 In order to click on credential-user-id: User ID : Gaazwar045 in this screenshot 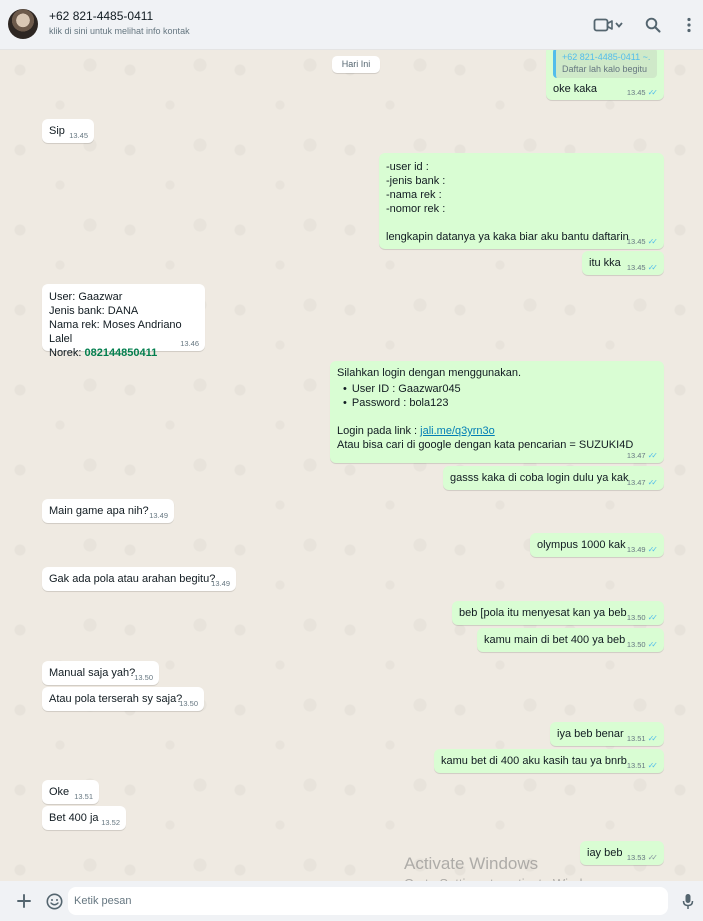, I will do `click(500, 389)`.